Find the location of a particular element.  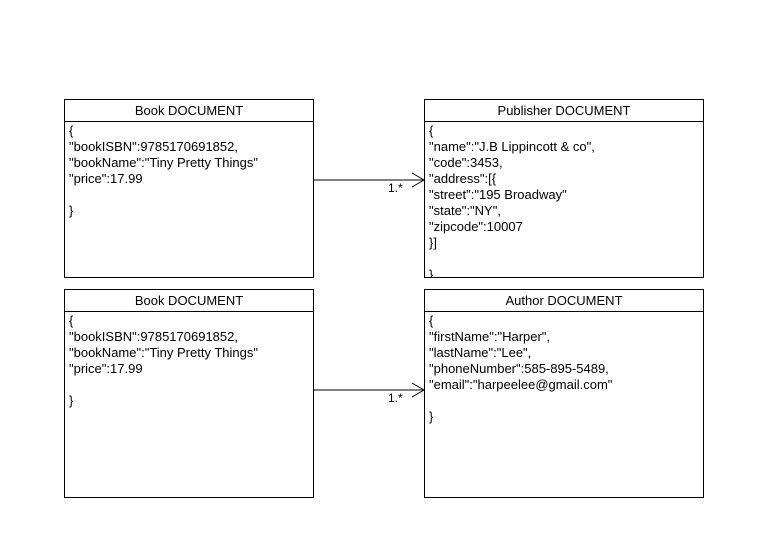

json-line: "address":[{ is located at coordinates (463, 178).